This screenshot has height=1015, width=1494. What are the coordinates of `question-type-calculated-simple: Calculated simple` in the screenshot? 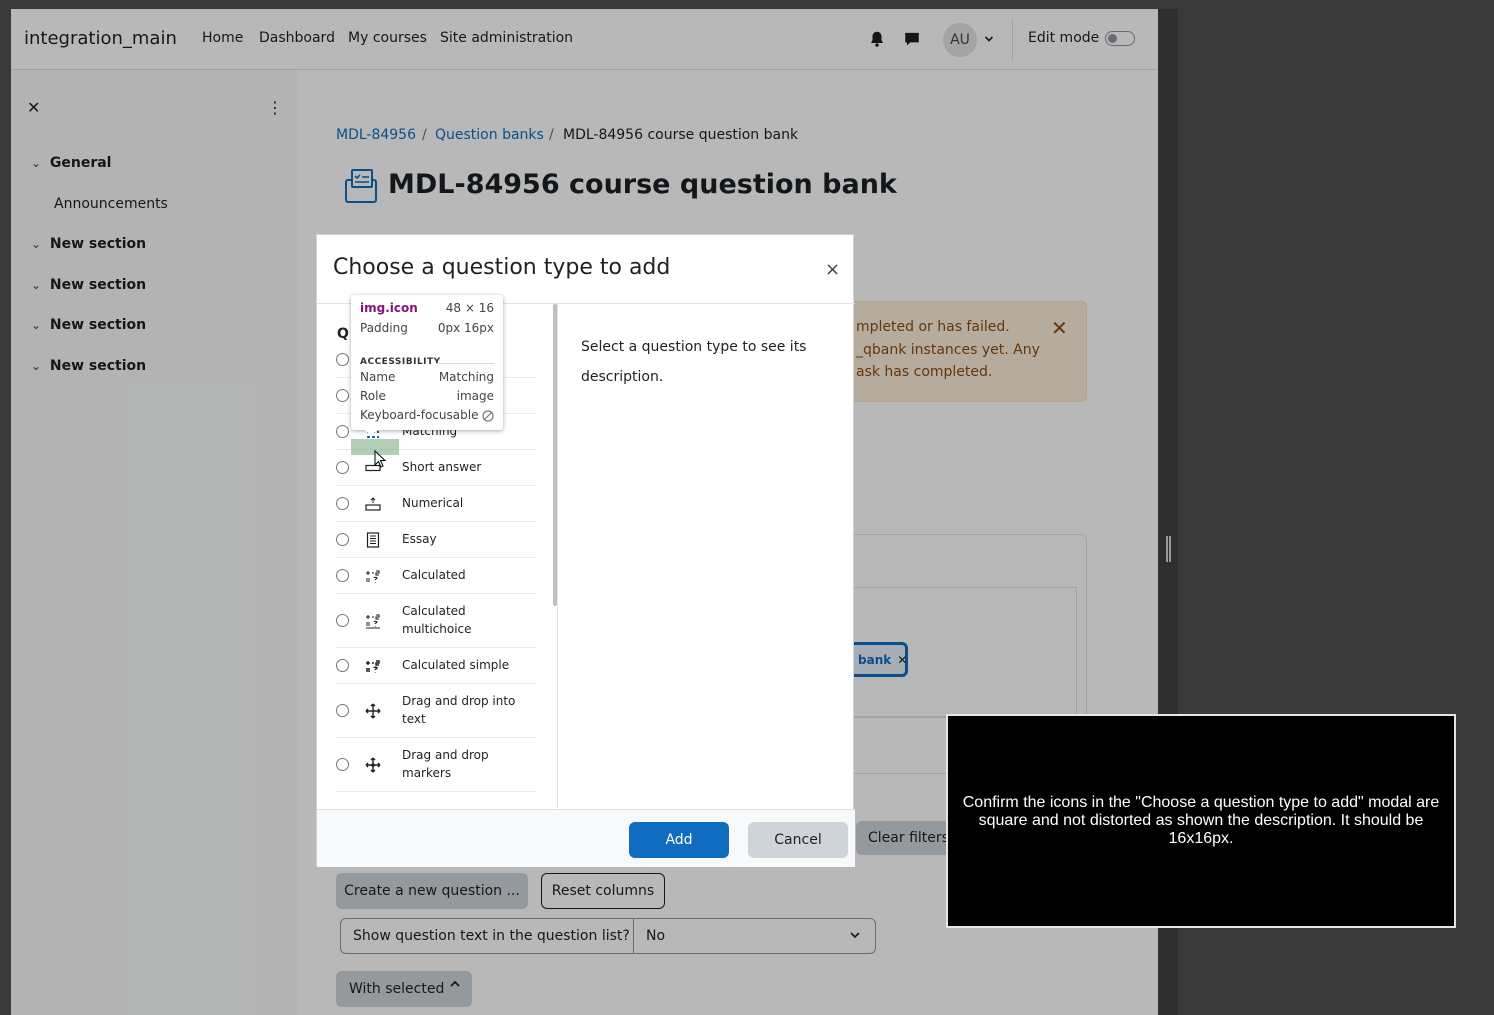 It's located at (436, 666).